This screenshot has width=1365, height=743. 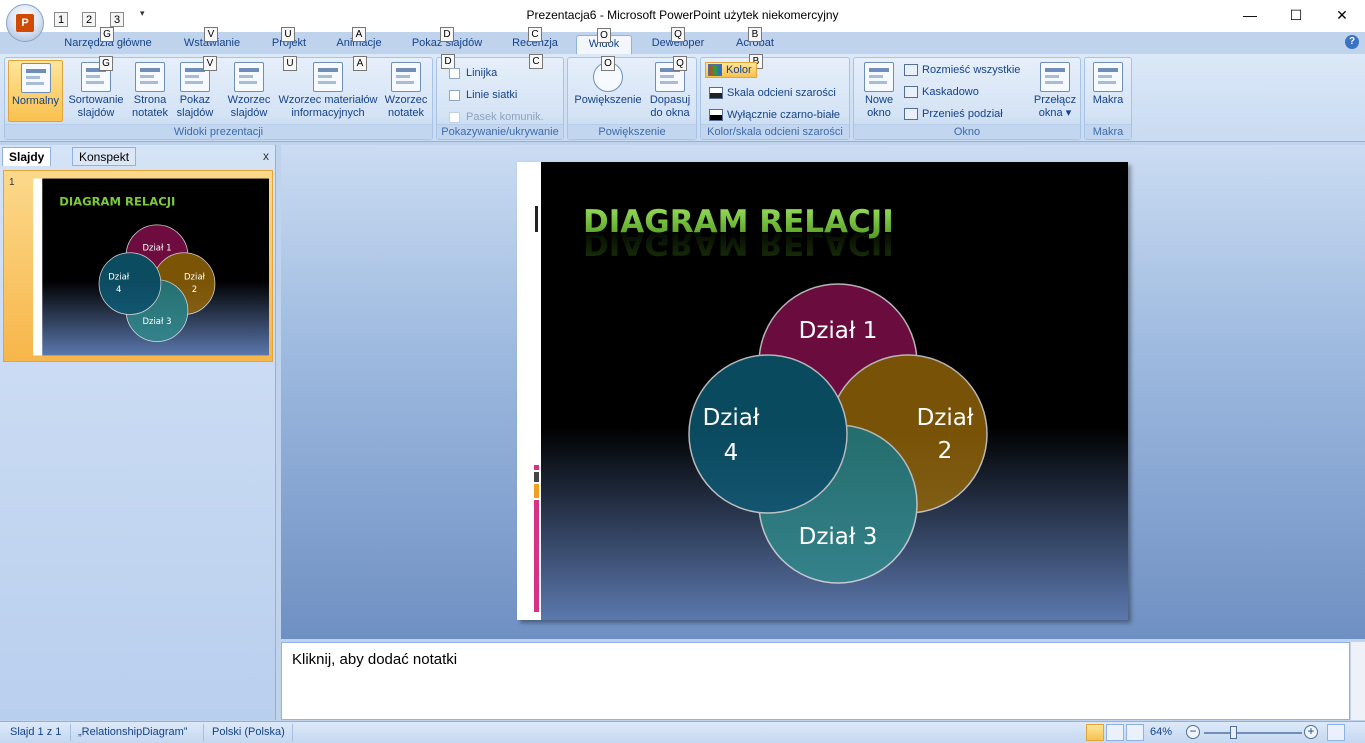 What do you see at coordinates (406, 77) in the screenshot?
I see `notes-master-icon` at bounding box center [406, 77].